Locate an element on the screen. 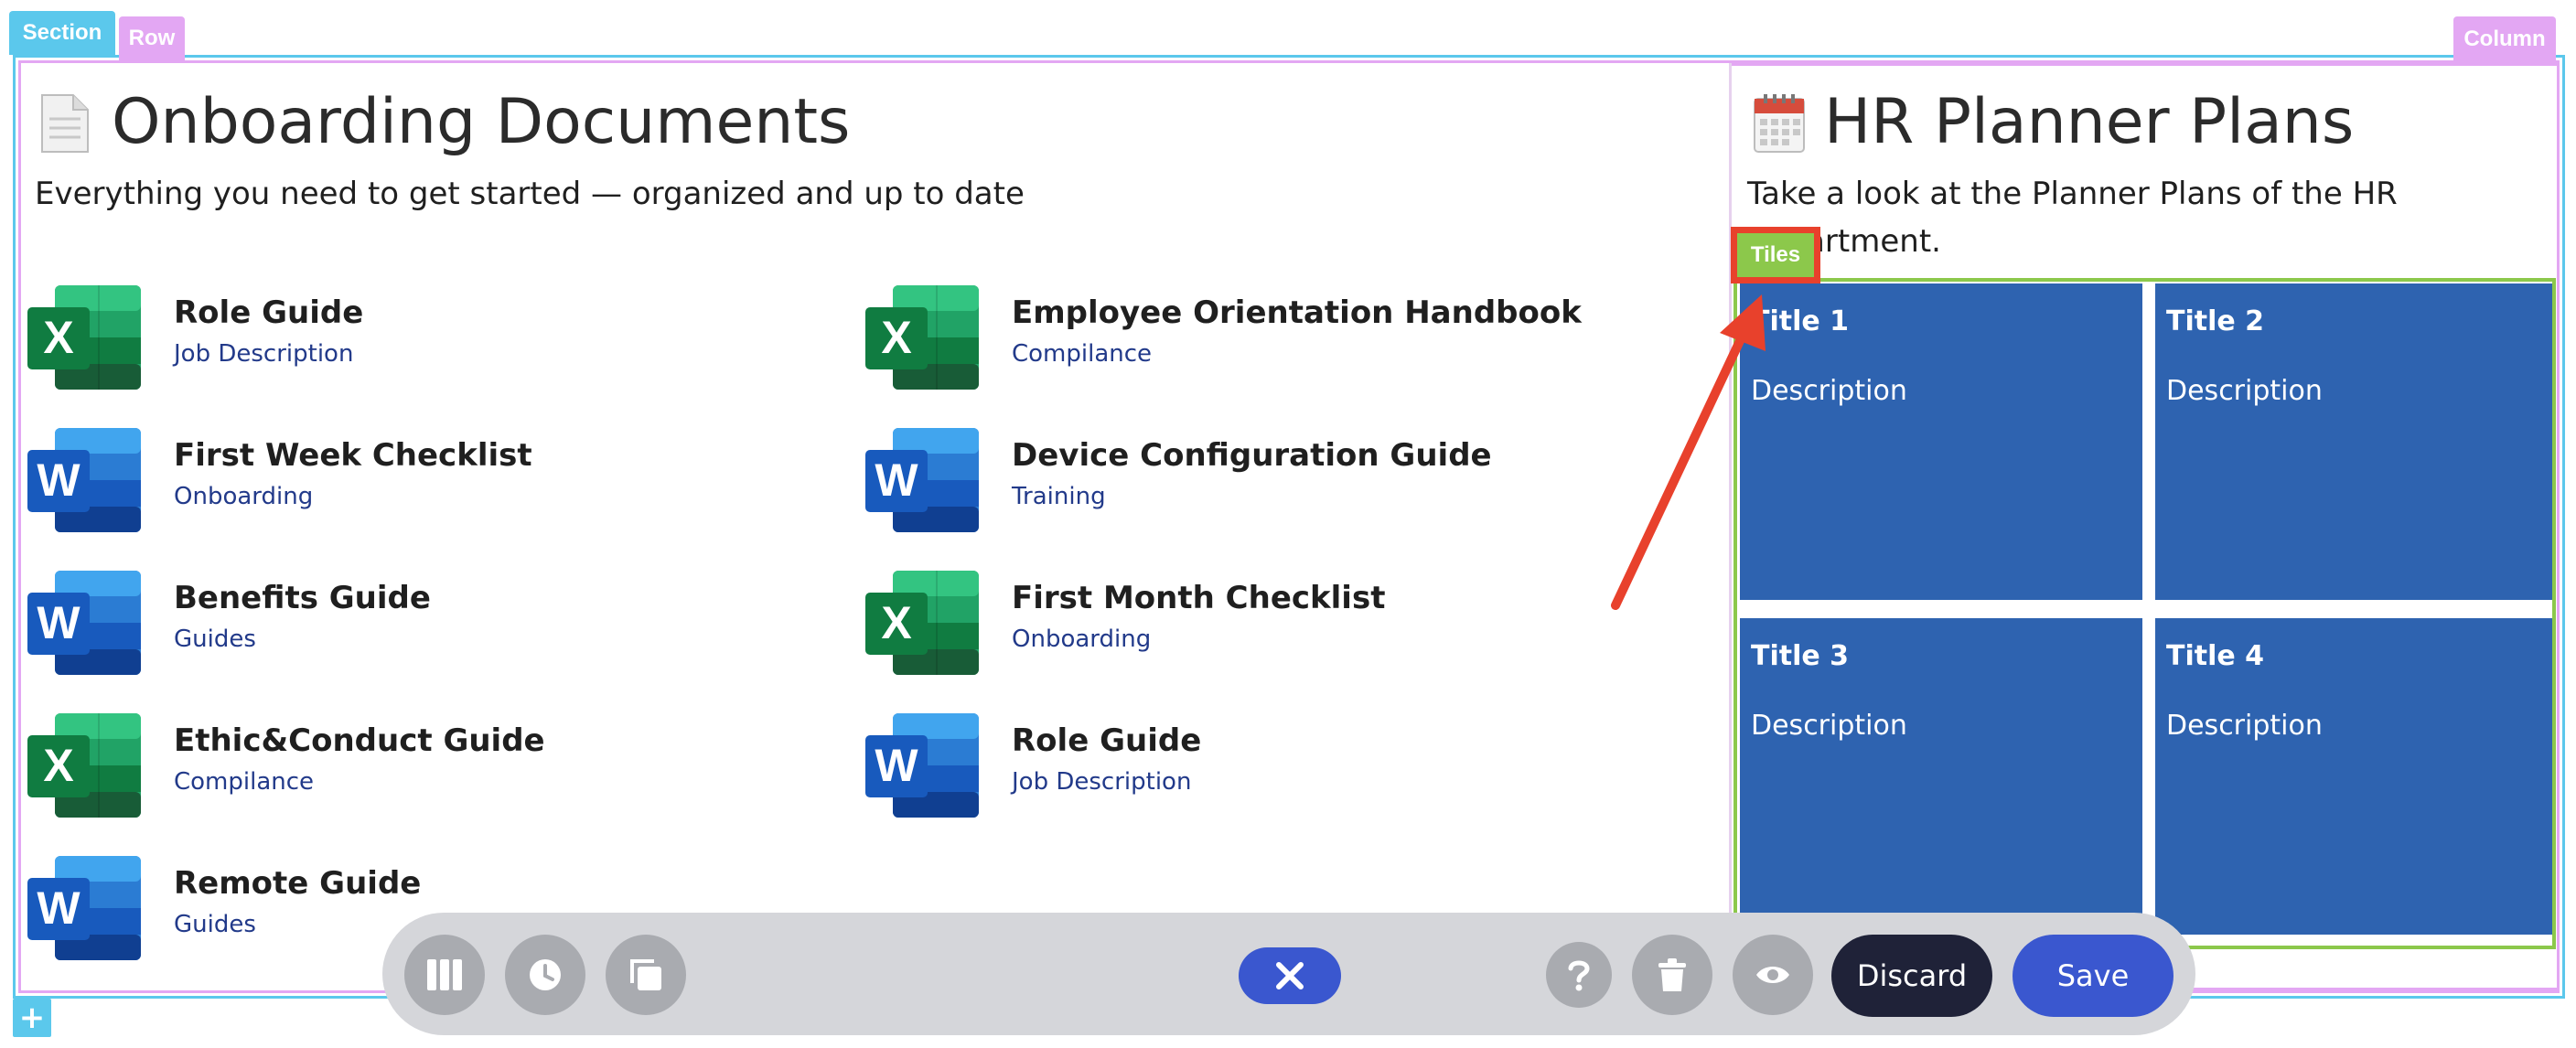  tile-title: Title 2 is located at coordinates (2215, 321).